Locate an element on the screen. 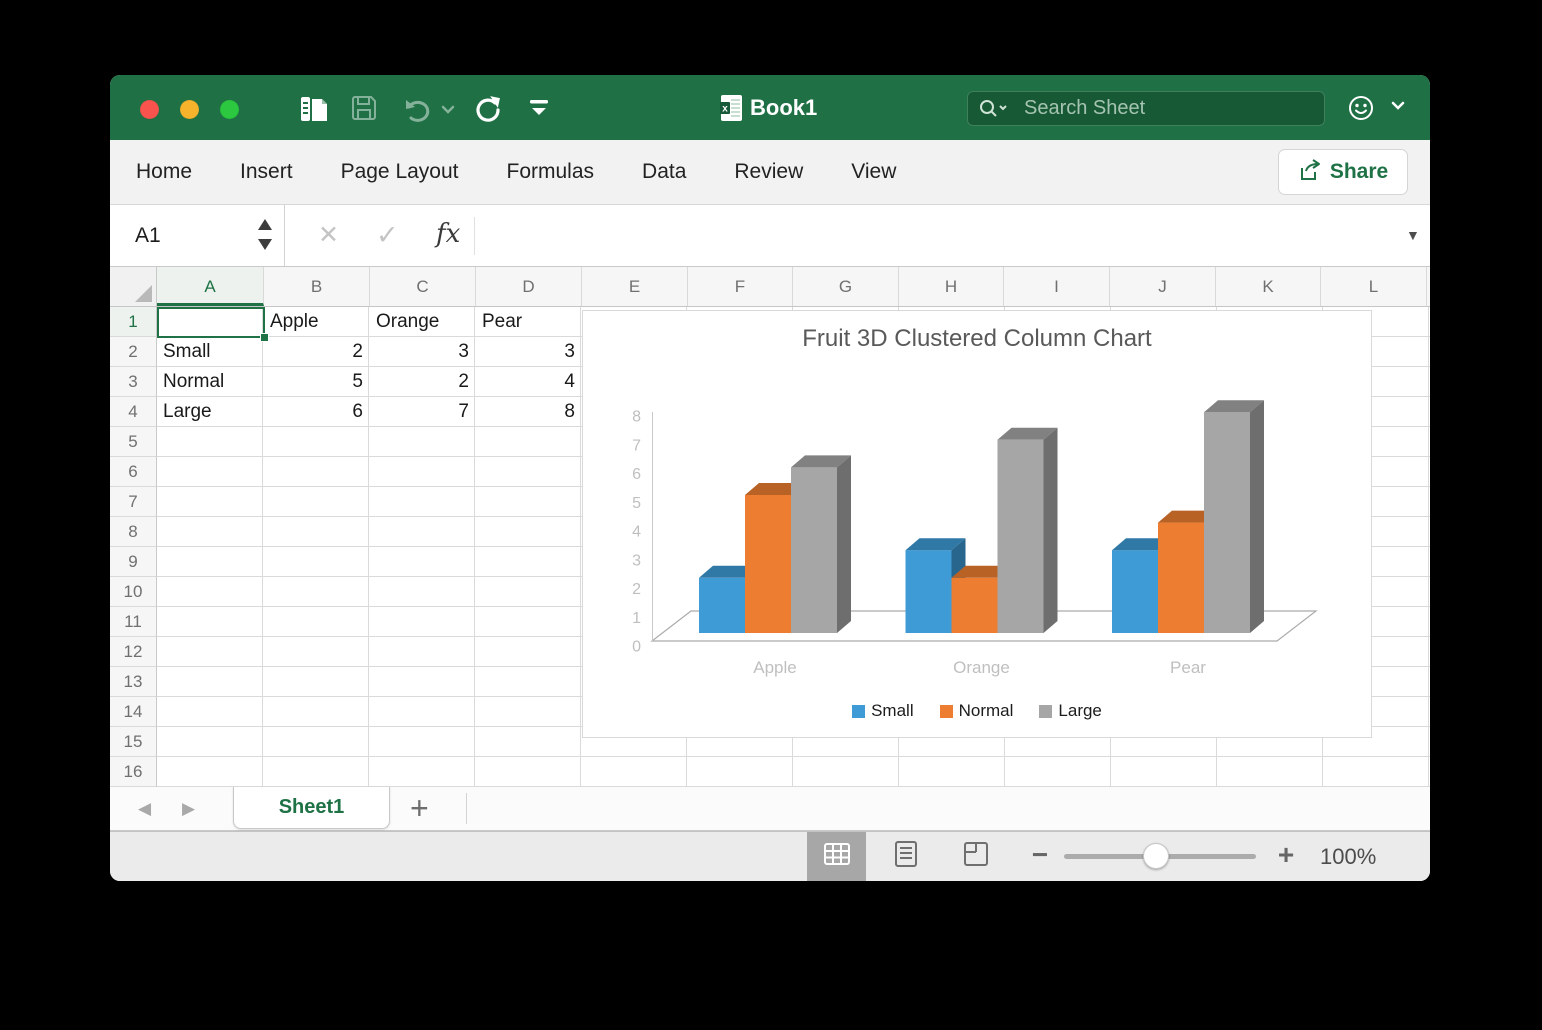 The width and height of the screenshot is (1542, 1030). save-icon is located at coordinates (364, 110).